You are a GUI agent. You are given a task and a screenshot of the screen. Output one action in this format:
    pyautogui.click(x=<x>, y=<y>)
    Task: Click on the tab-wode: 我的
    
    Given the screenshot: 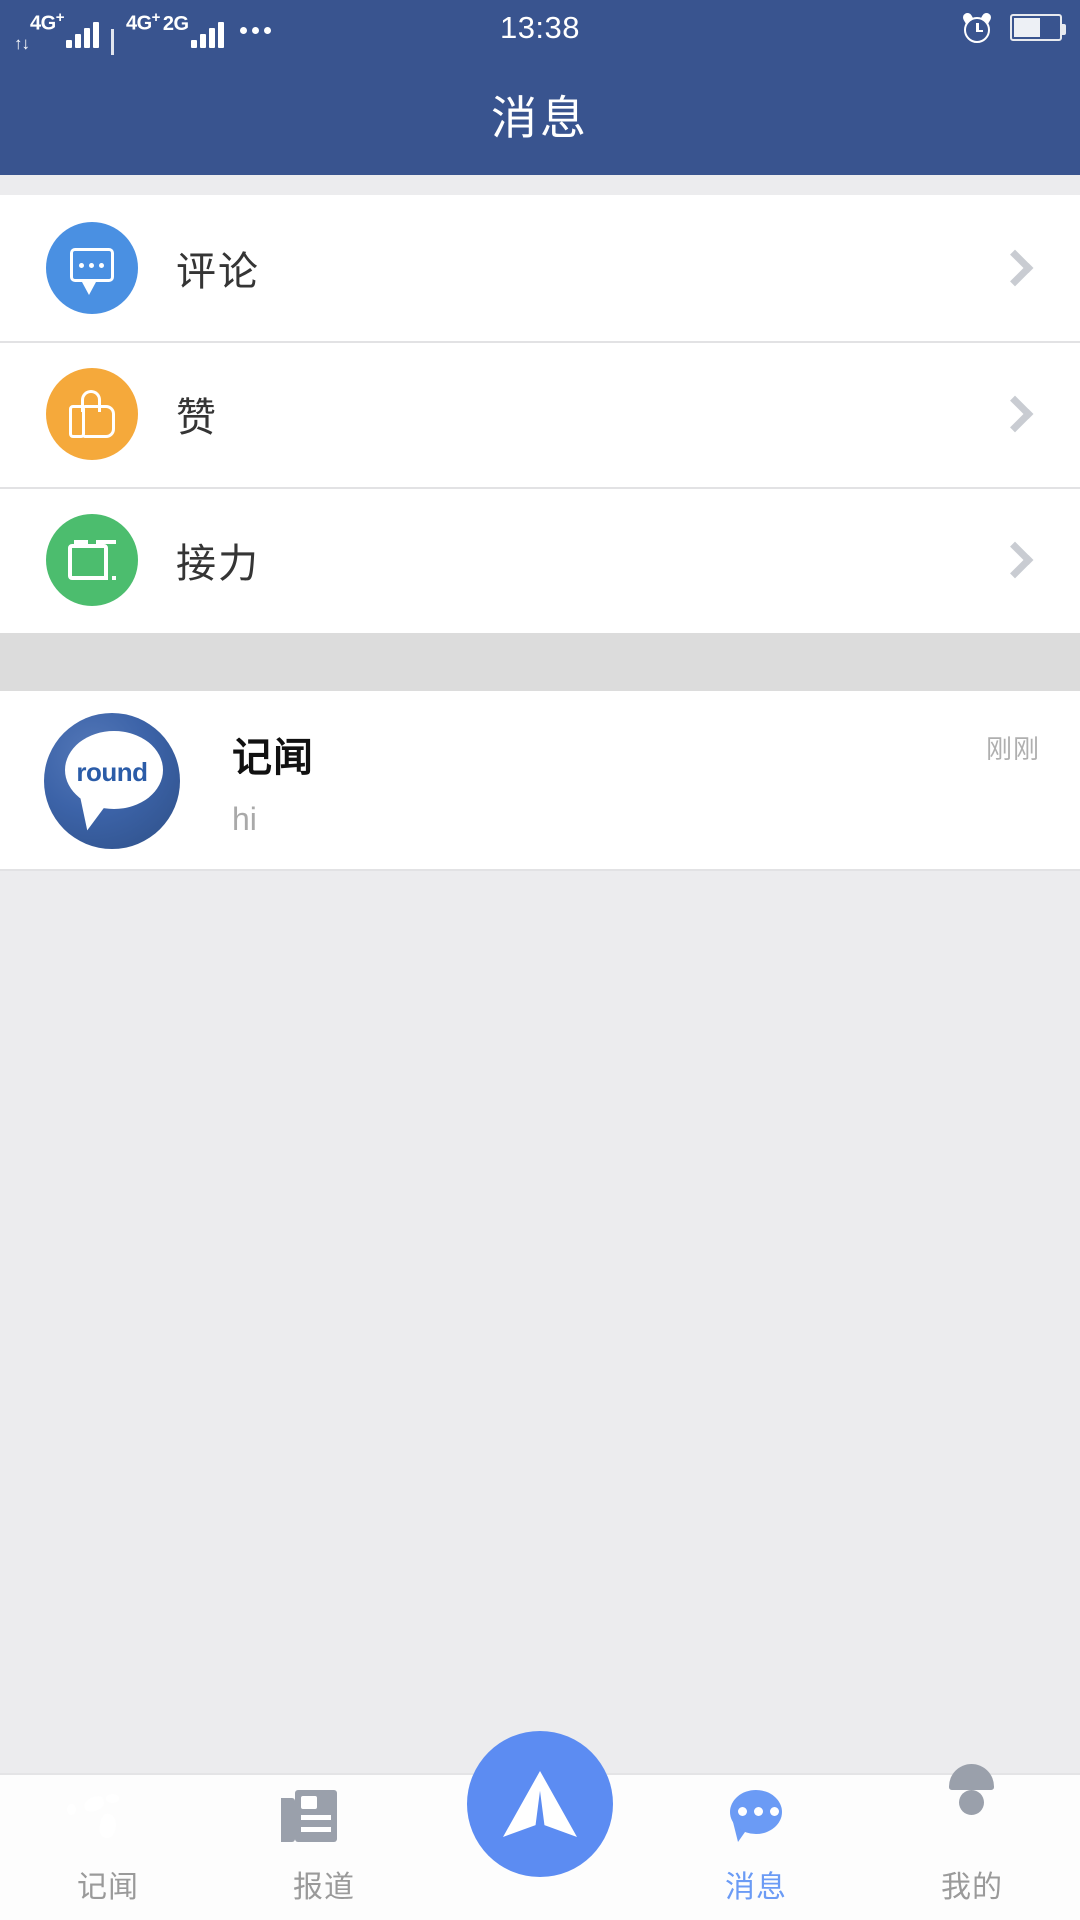 What is the action you would take?
    pyautogui.click(x=972, y=1841)
    